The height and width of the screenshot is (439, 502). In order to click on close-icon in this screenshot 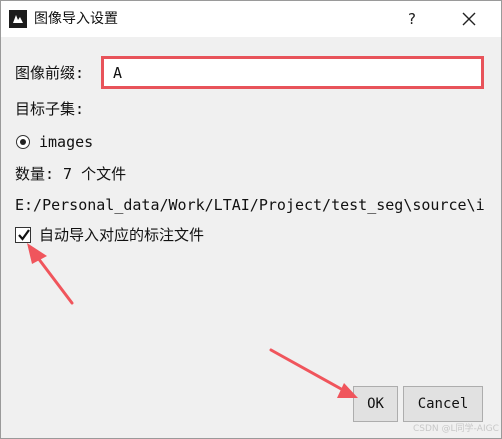, I will do `click(469, 19)`.